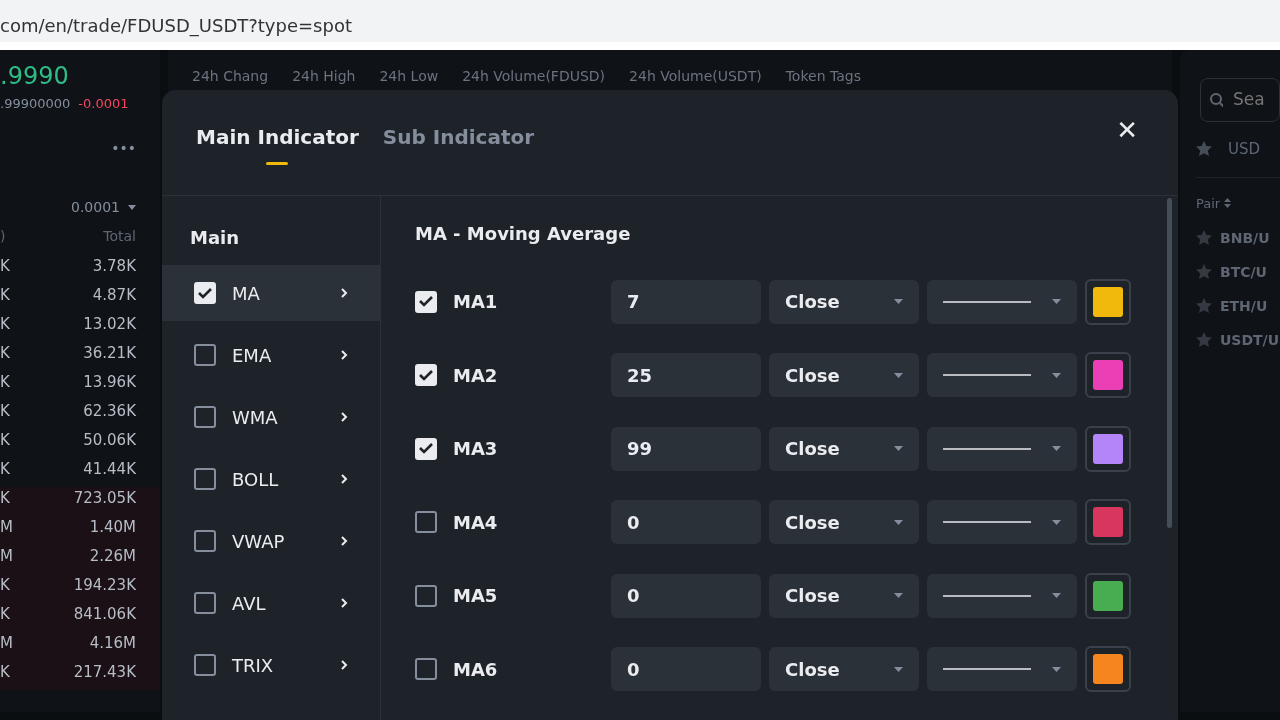 The image size is (1280, 720). I want to click on table-cell-text: 194.23K, so click(104, 585).